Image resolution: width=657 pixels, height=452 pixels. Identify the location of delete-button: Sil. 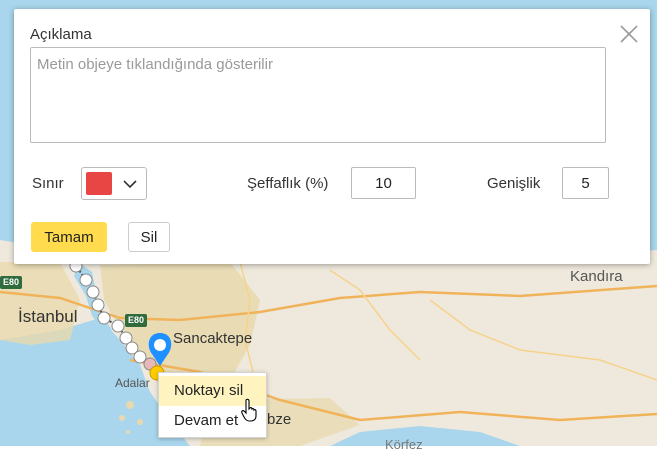
(149, 237).